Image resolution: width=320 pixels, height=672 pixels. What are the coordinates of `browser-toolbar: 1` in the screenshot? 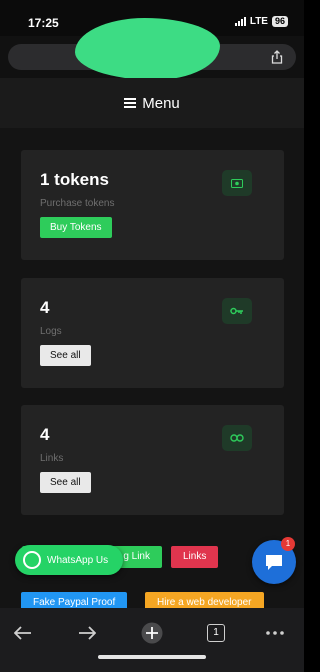 It's located at (152, 640).